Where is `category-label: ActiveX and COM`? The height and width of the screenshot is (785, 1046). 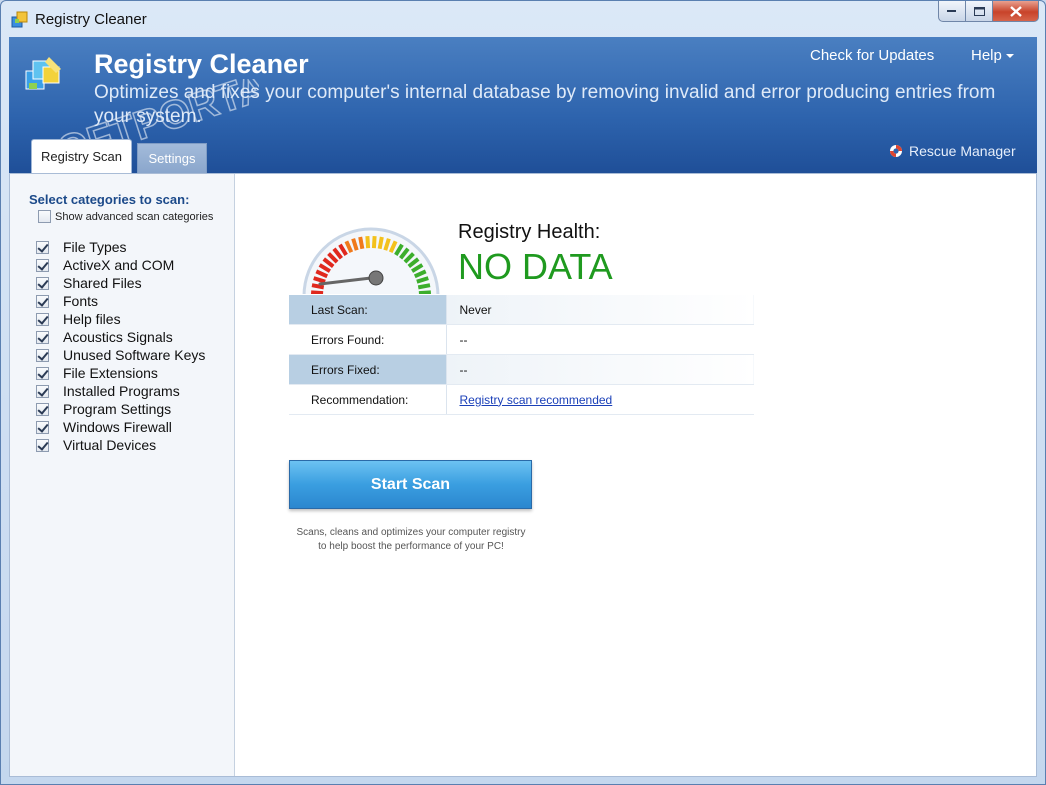 category-label: ActiveX and COM is located at coordinates (119, 265).